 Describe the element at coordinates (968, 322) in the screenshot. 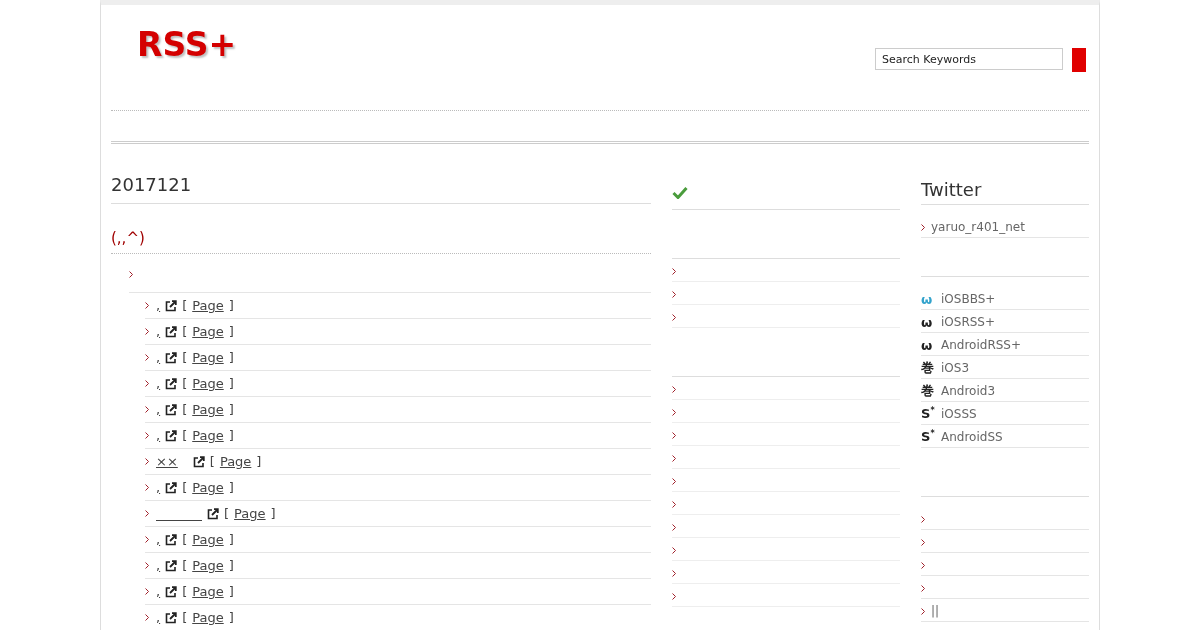

I see `app-link: iOSRSS+` at that location.